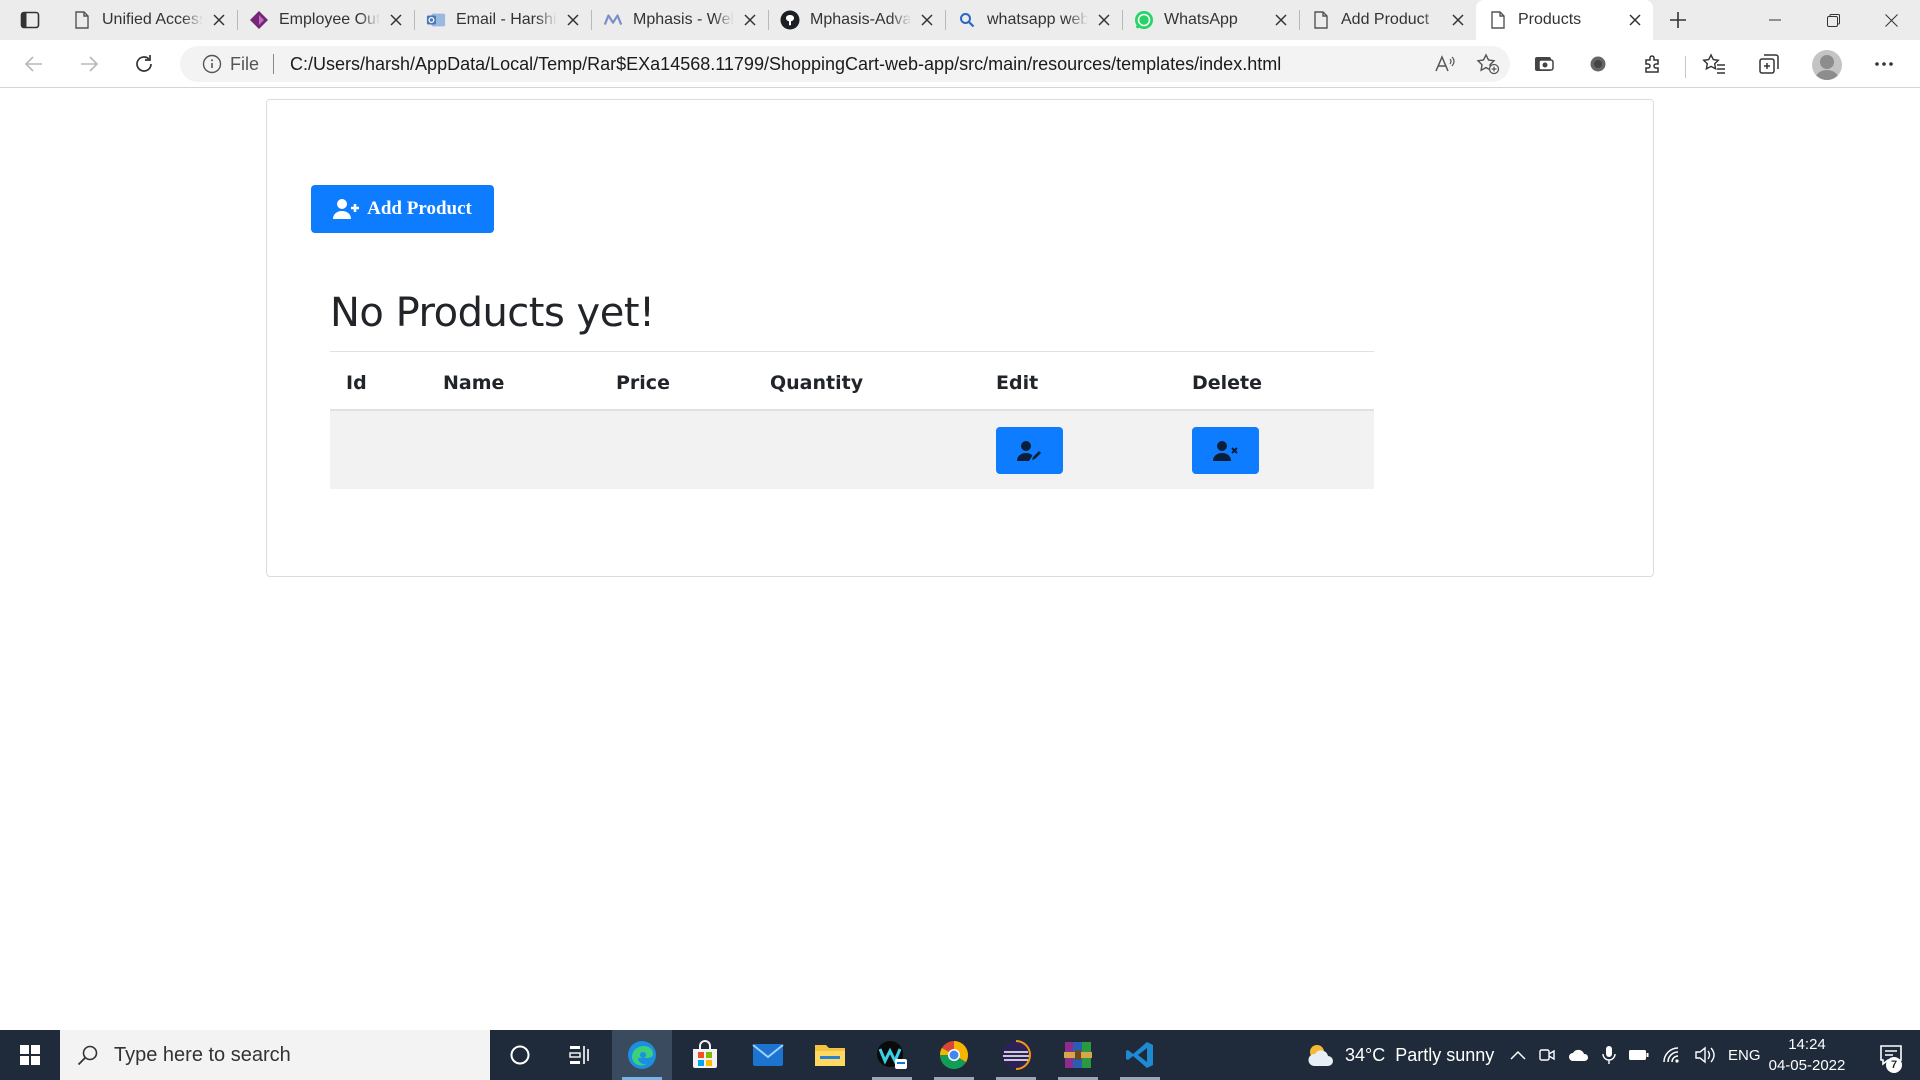 The width and height of the screenshot is (1920, 1080). What do you see at coordinates (892, 1055) in the screenshot?
I see `taskbar-webex` at bounding box center [892, 1055].